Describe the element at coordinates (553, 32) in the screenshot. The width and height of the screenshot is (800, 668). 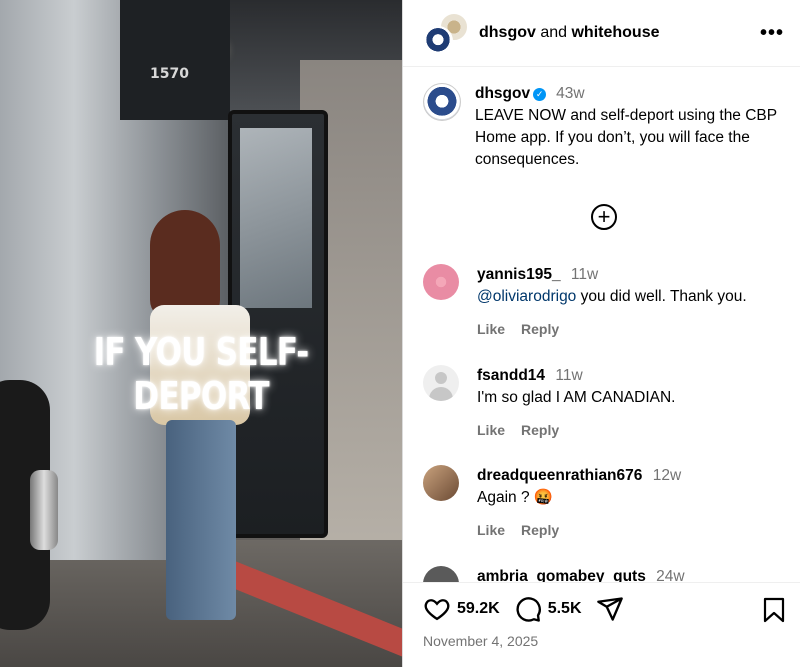
I see `and-label: and` at that location.